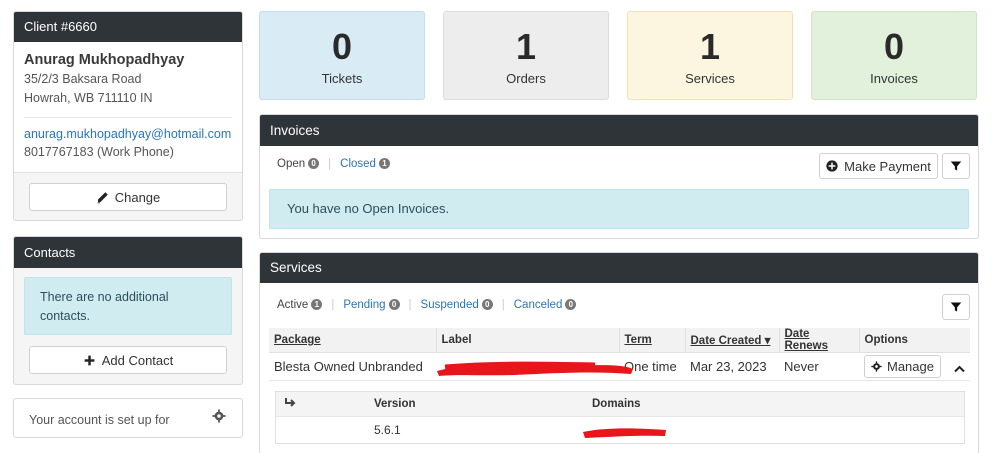  What do you see at coordinates (358, 164) in the screenshot?
I see `filter-closed-label: Closed` at bounding box center [358, 164].